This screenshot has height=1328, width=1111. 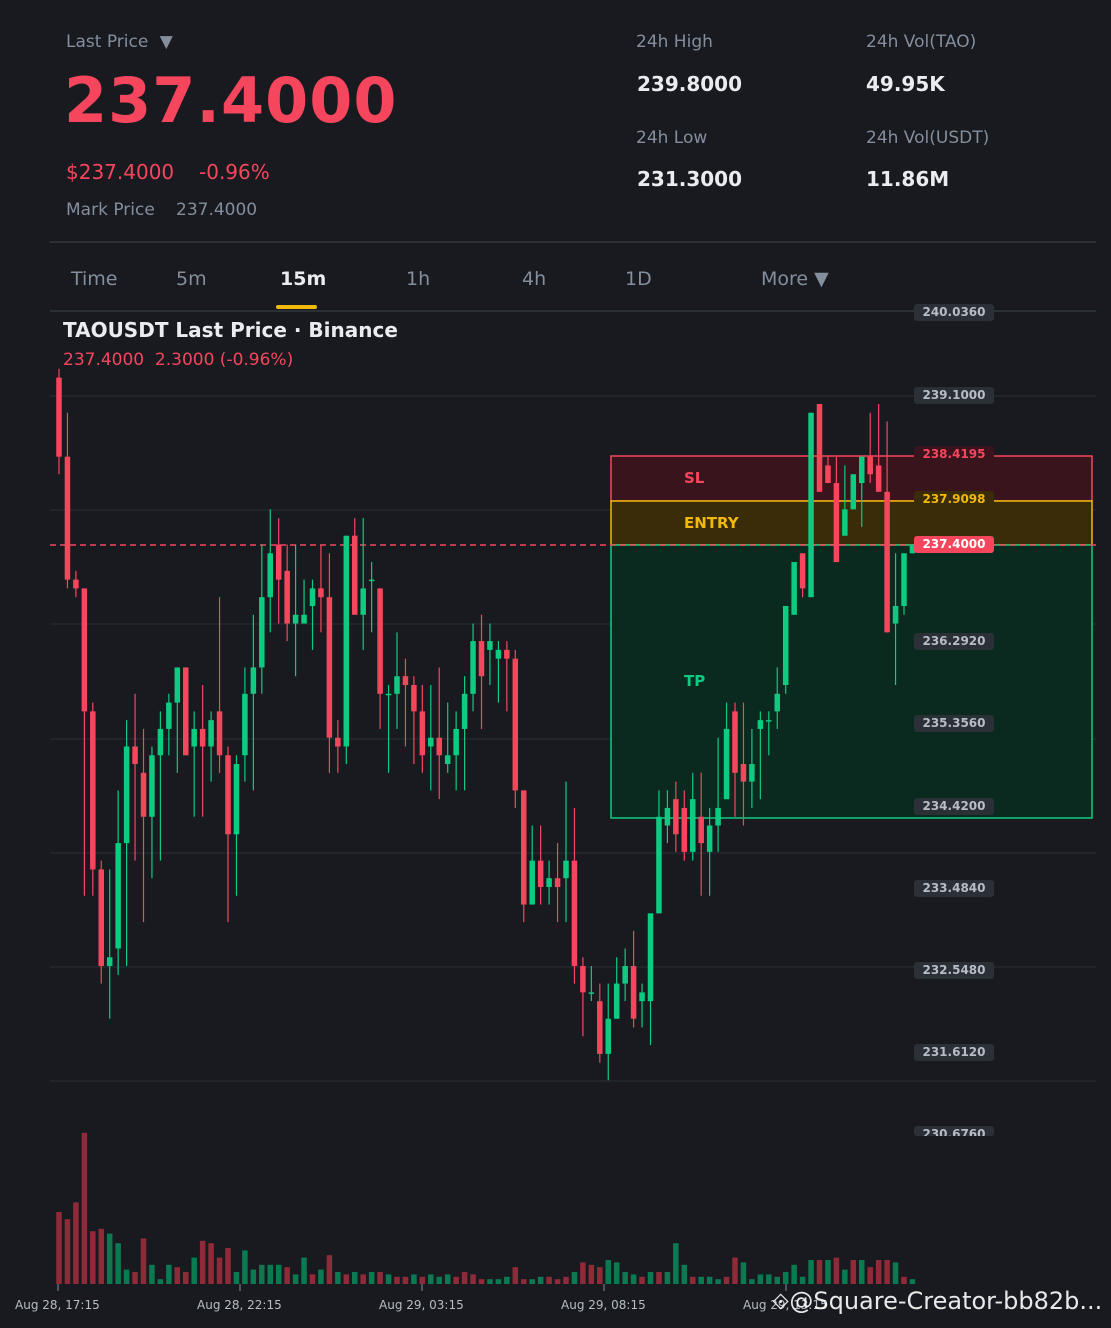 I want to click on price-axis-label: 236.2920, so click(x=954, y=641).